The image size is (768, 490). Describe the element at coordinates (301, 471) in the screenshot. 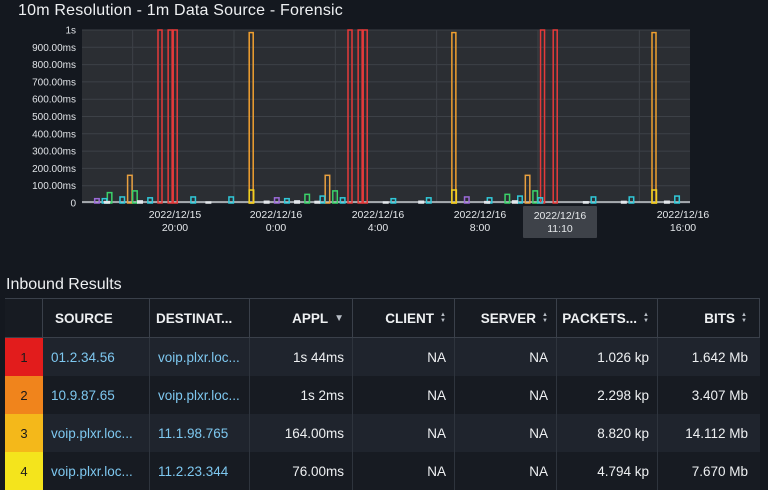

I see `appl-cell: 76.00ms` at that location.